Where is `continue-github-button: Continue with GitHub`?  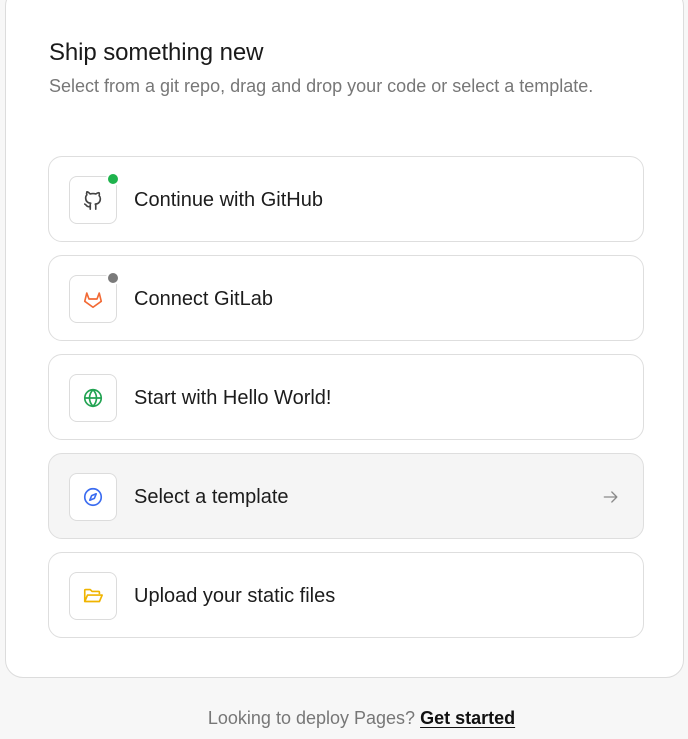
continue-github-button: Continue with GitHub is located at coordinates (346, 199).